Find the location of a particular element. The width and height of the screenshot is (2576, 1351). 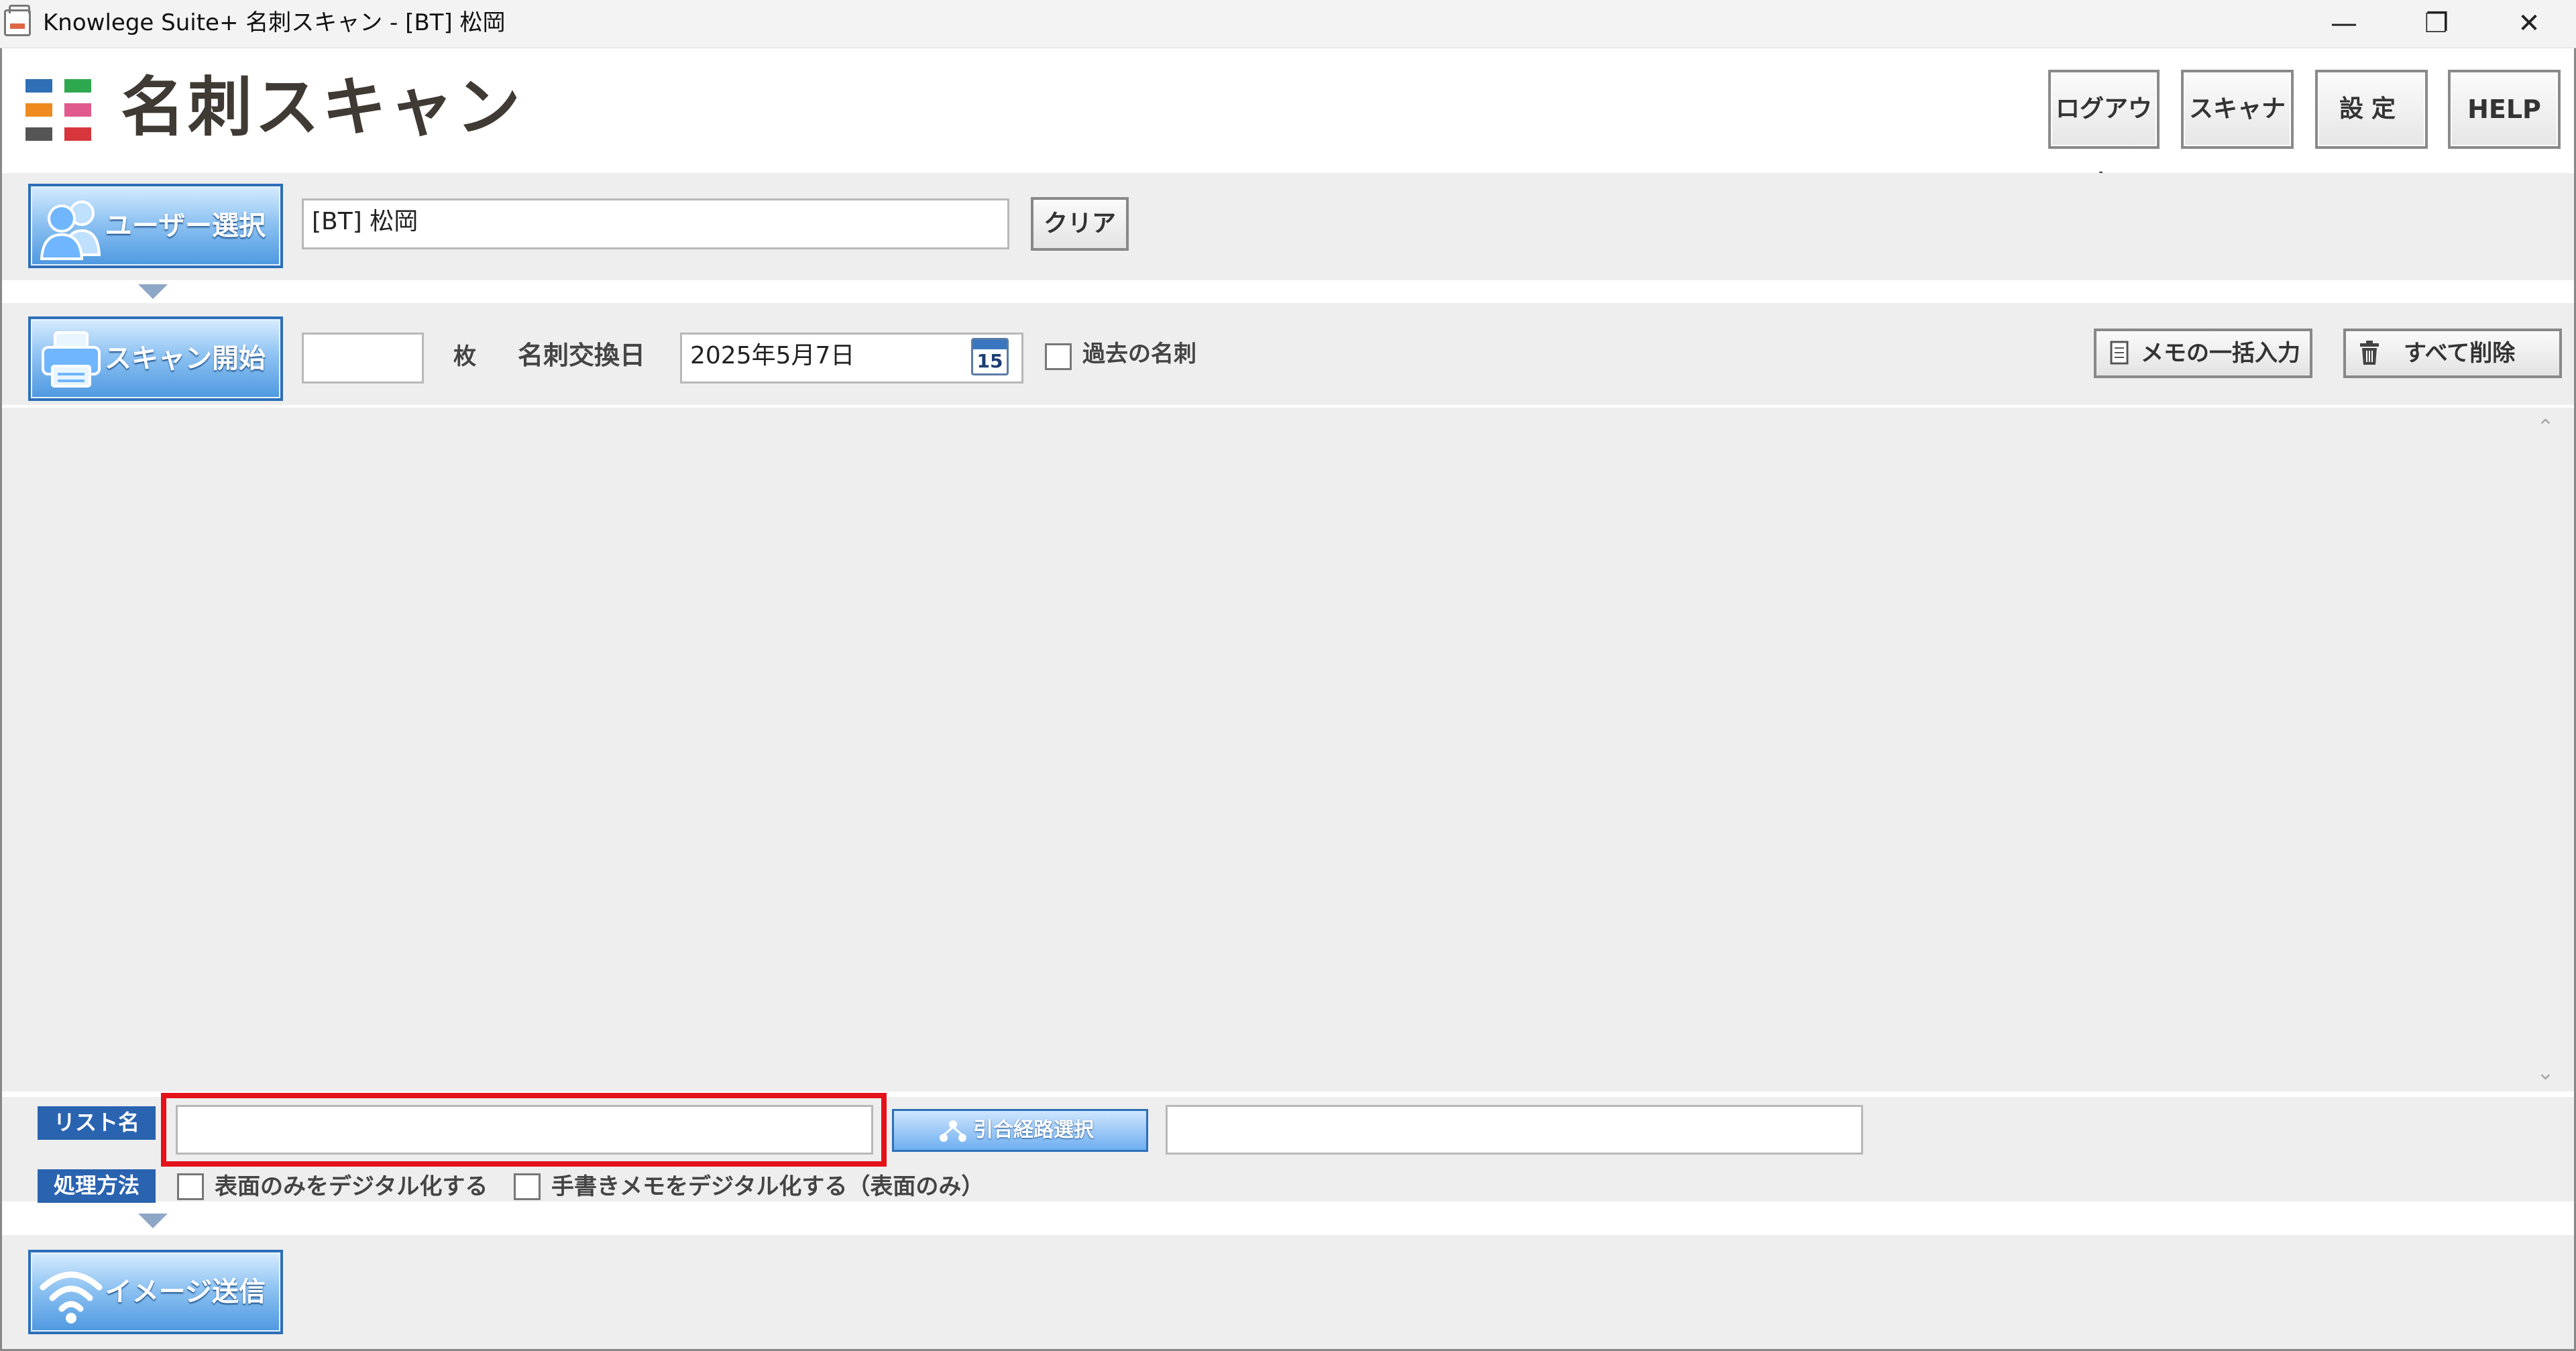

handwritten-memo-label: 手書きメモをデジタル化する（表面のみ） is located at coordinates (768, 1186).